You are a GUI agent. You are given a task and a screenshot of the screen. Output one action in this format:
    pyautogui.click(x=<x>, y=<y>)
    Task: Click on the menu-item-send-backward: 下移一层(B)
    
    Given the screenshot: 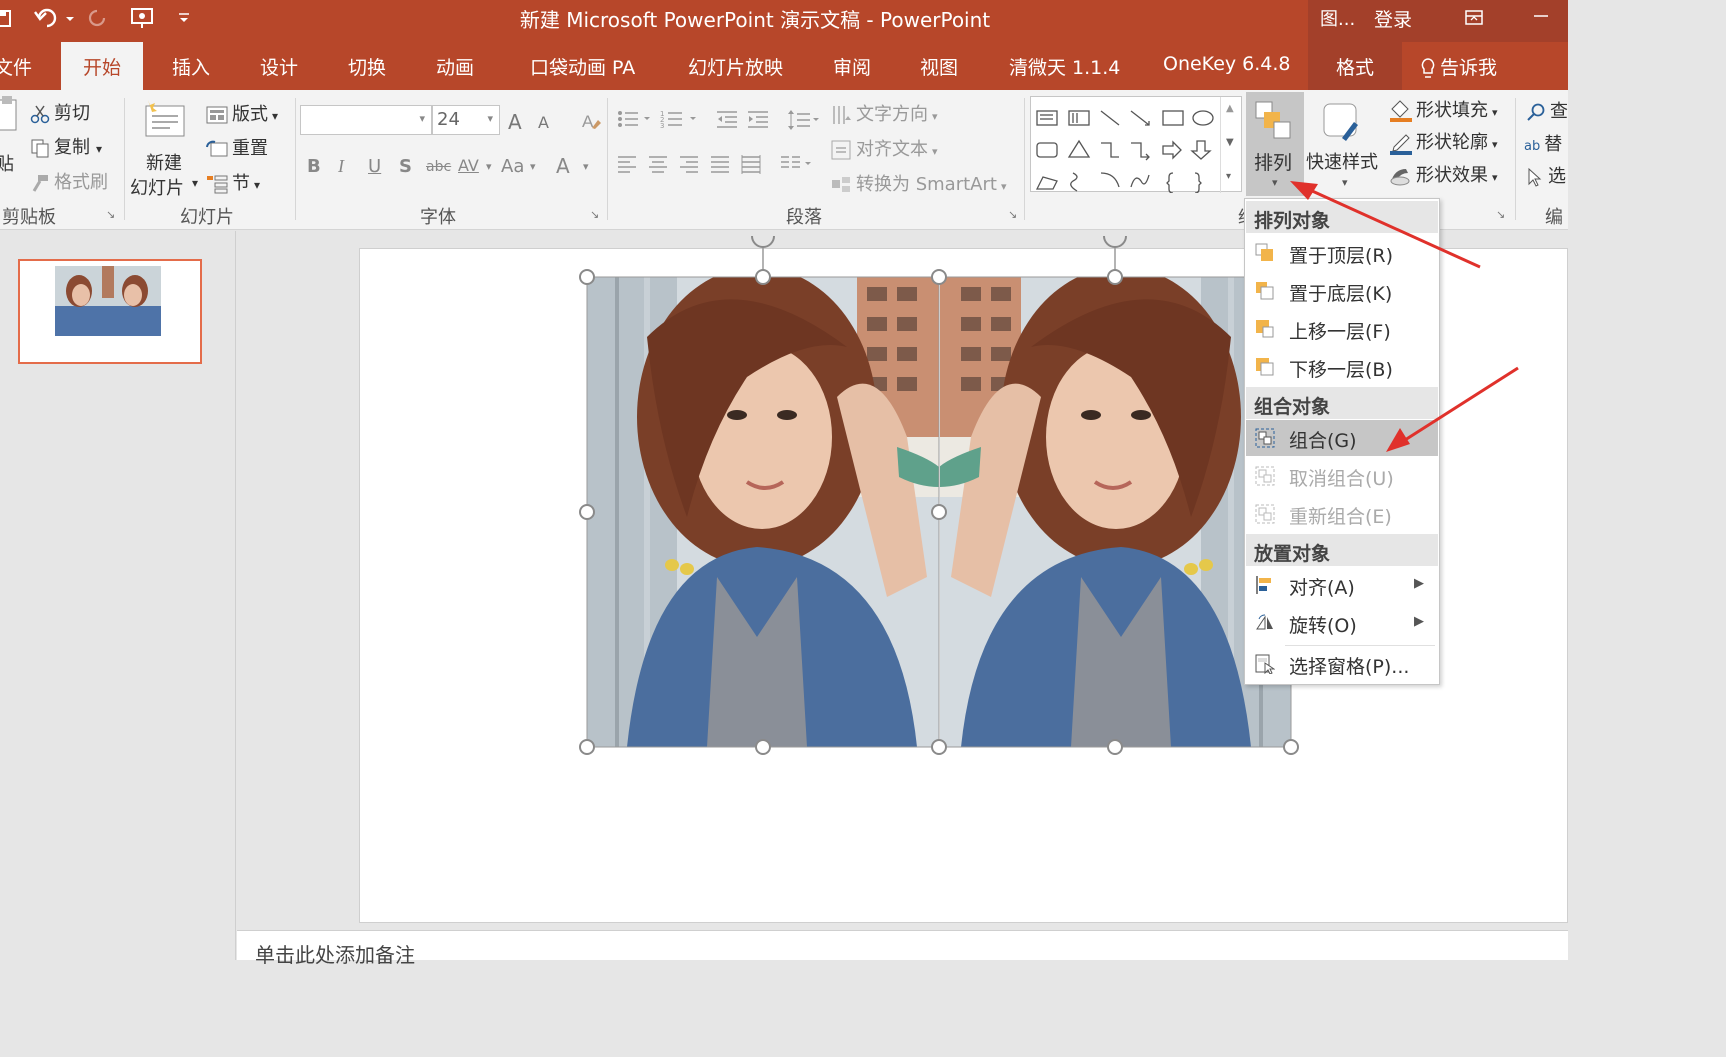 What is the action you would take?
    pyautogui.click(x=1342, y=367)
    